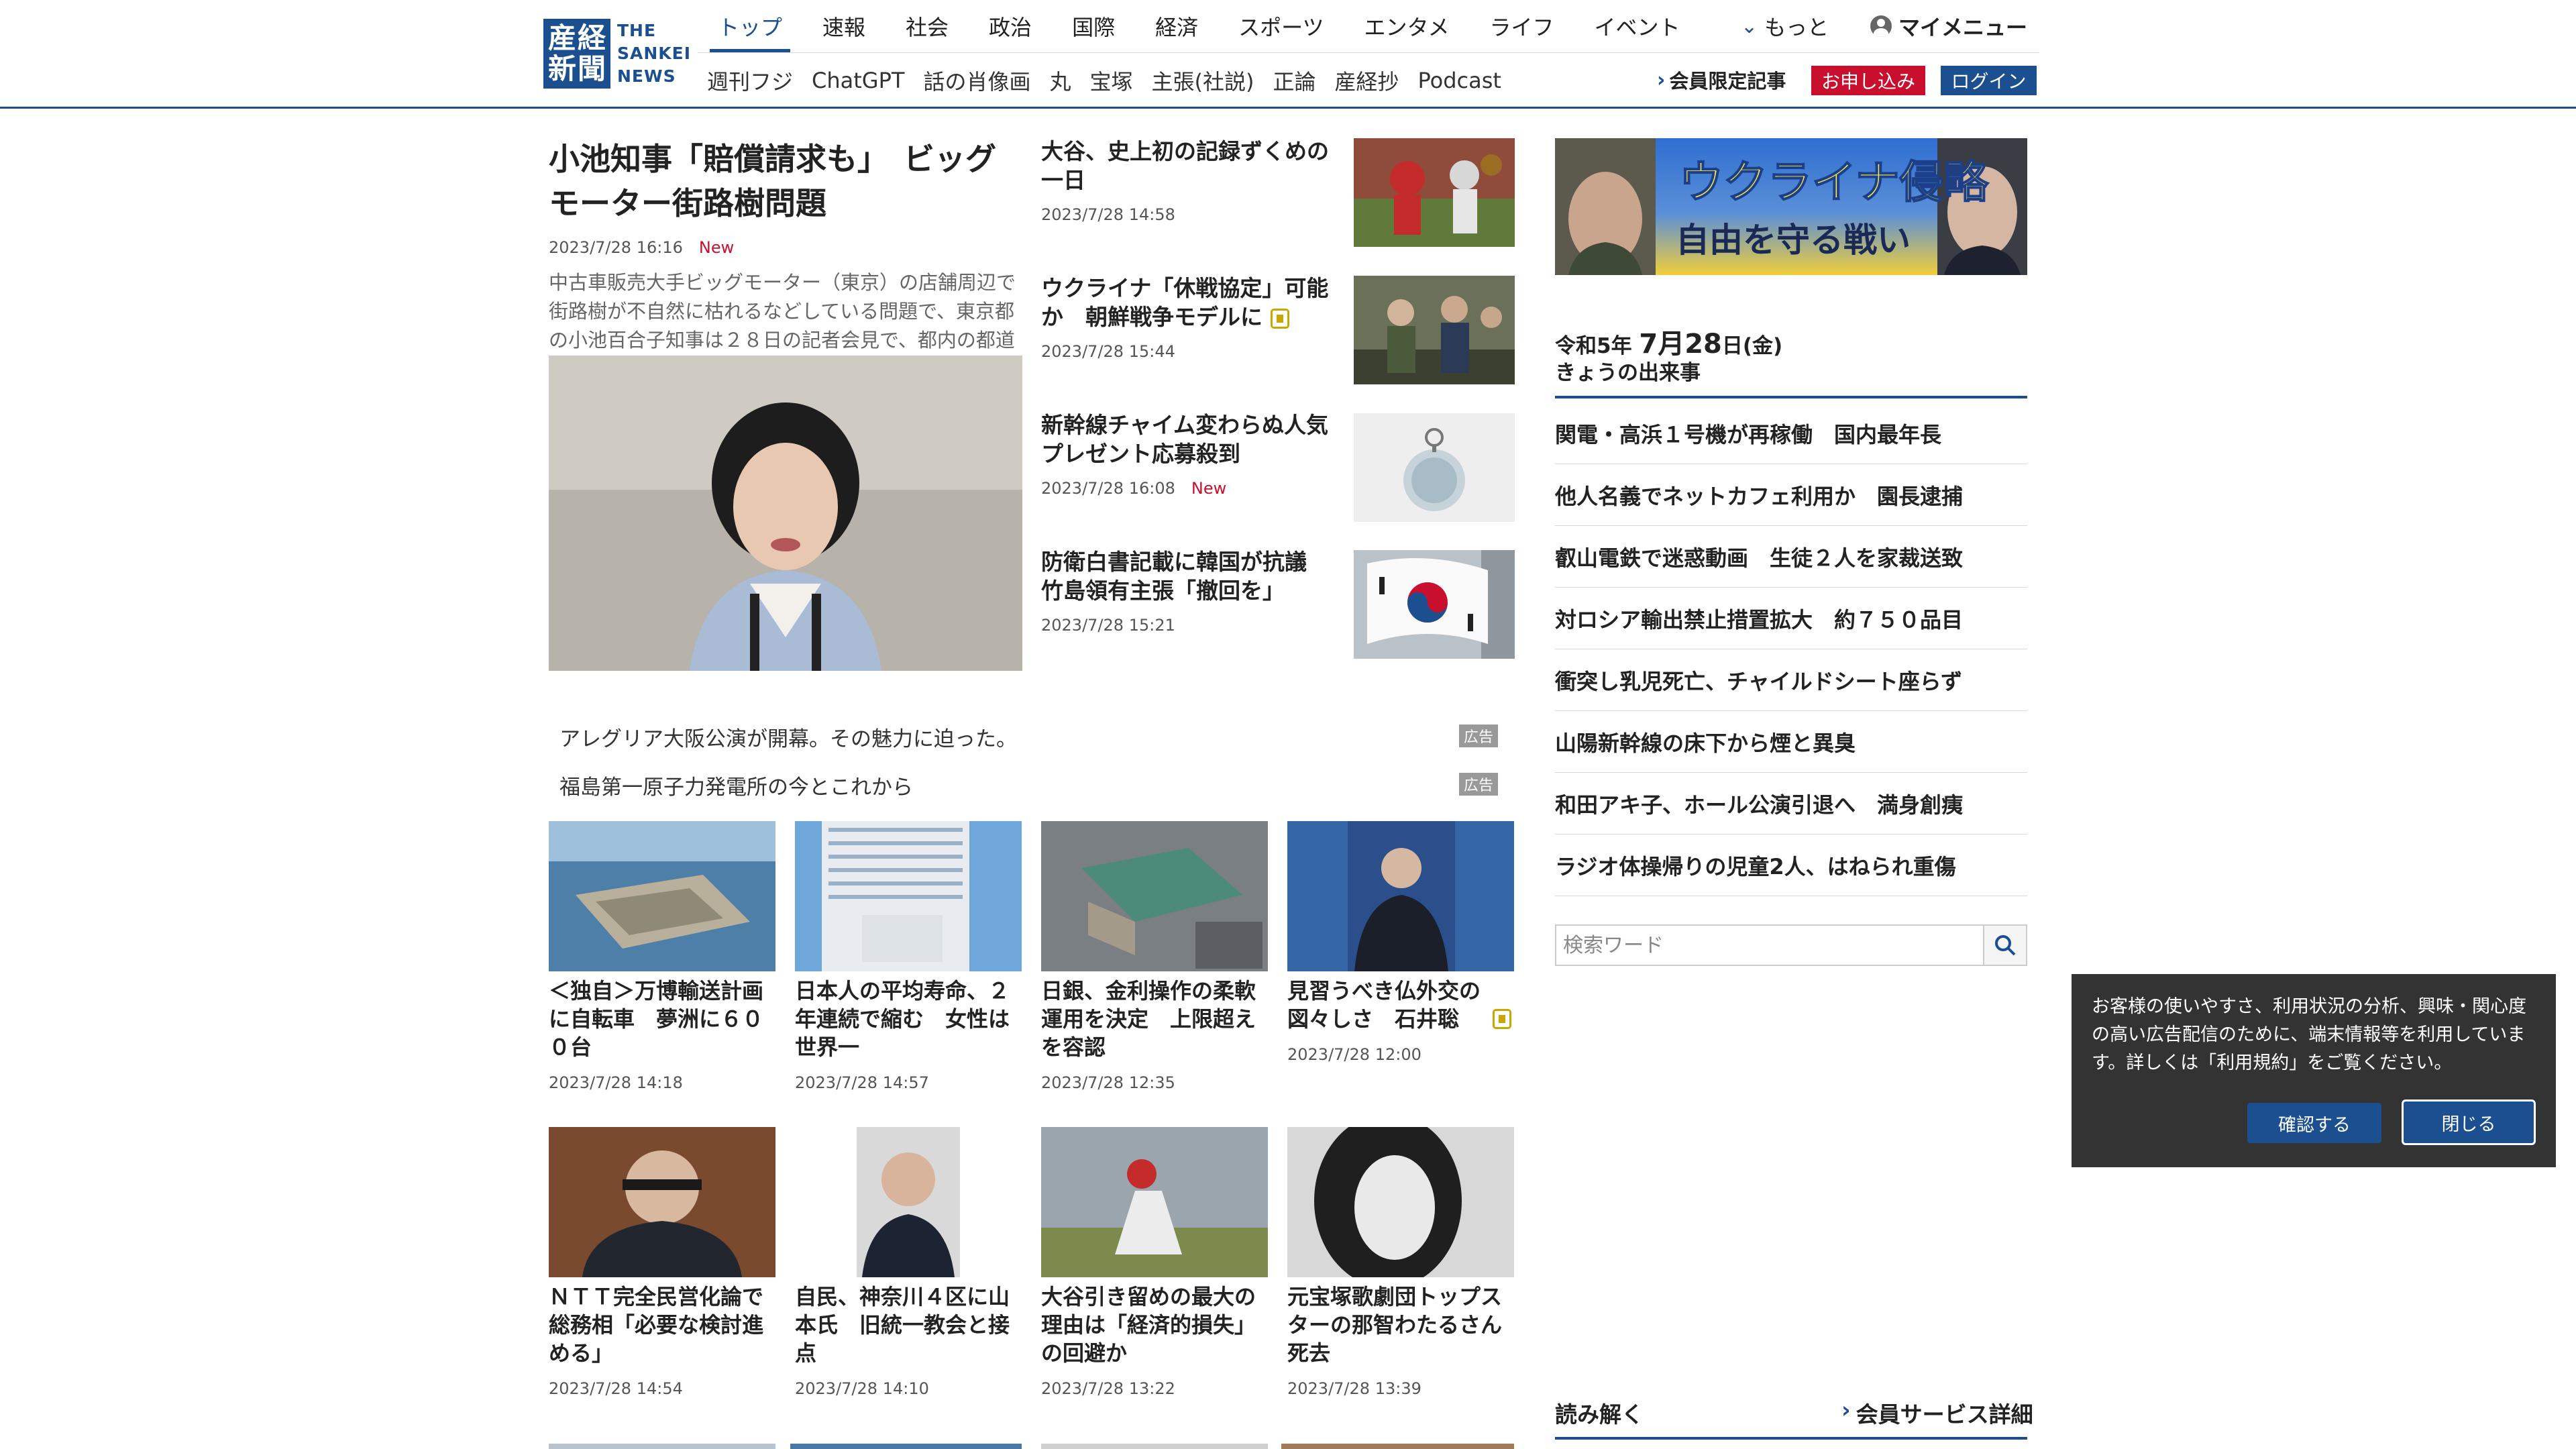  I want to click on login-button: ログイン, so click(1989, 80).